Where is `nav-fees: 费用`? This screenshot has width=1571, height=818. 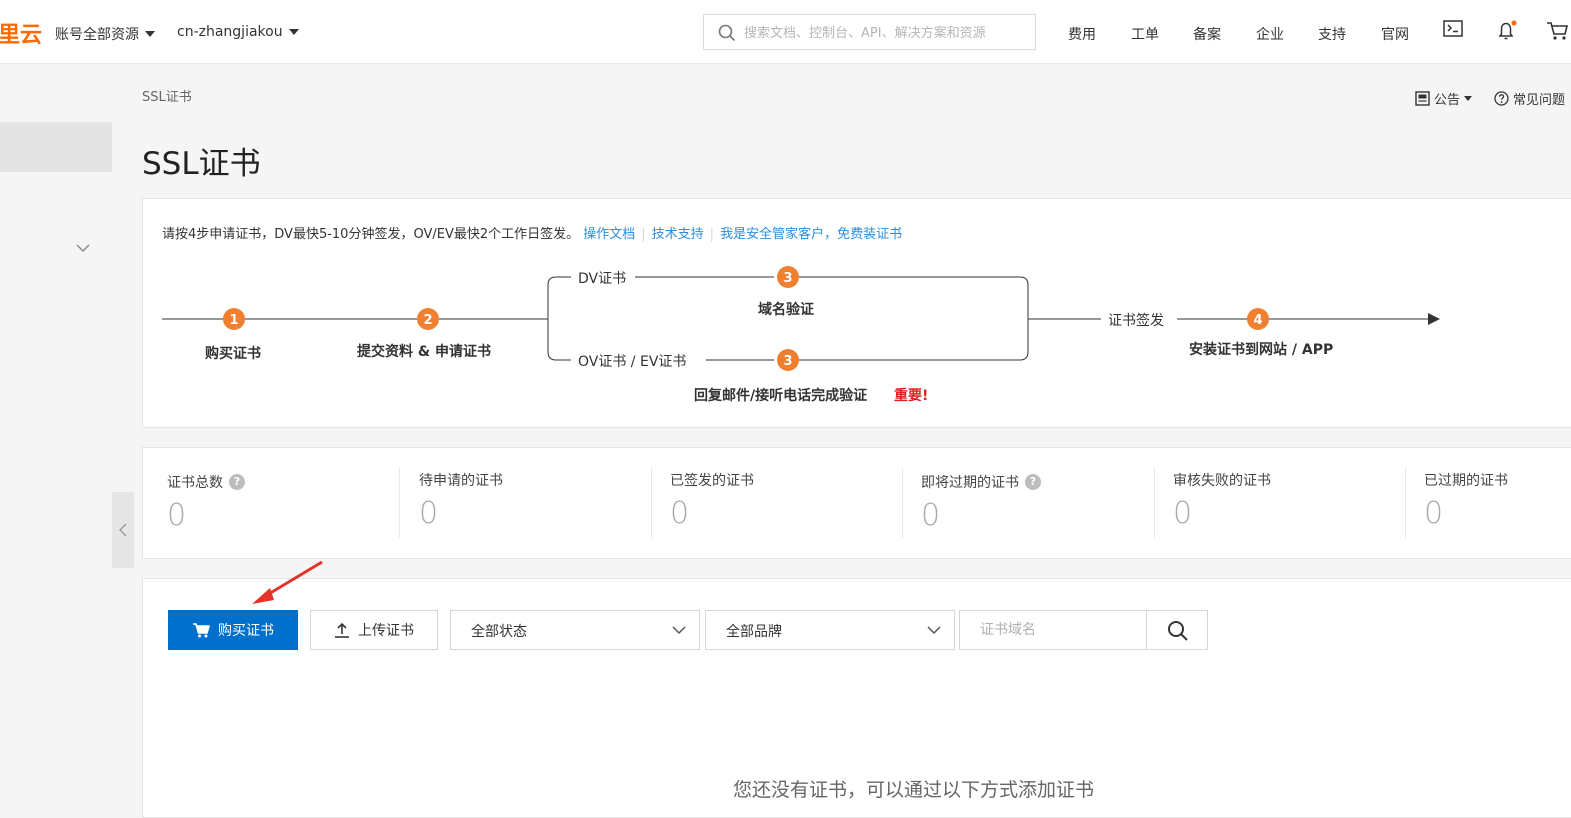
nav-fees: 费用 is located at coordinates (1082, 34).